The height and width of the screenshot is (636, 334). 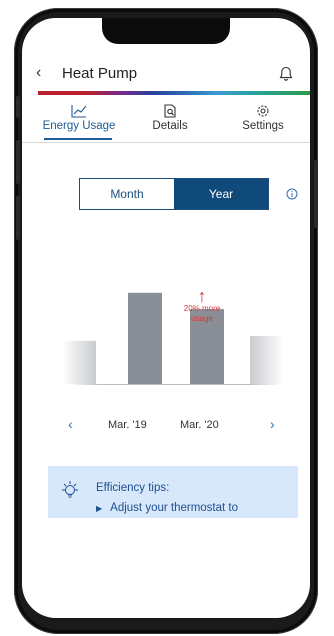 What do you see at coordinates (166, 142) in the screenshot?
I see `tab-divider` at bounding box center [166, 142].